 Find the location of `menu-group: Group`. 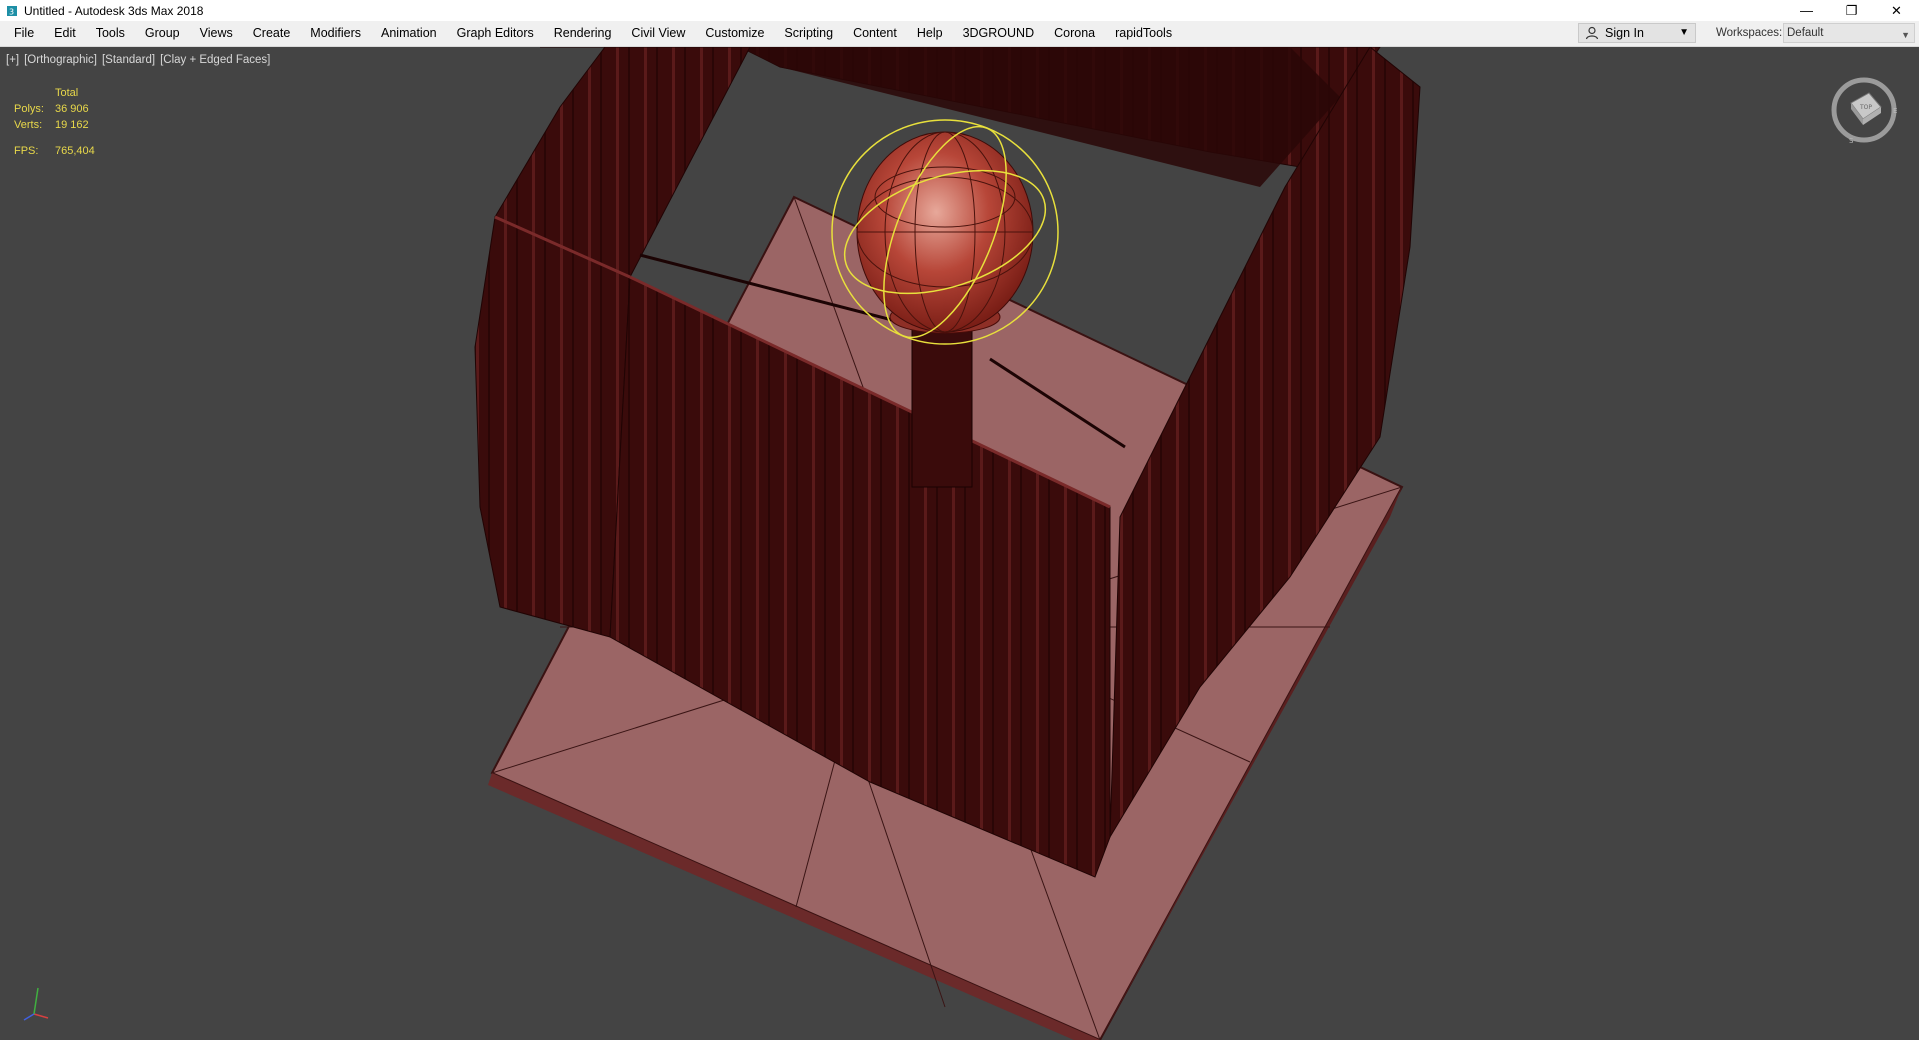

menu-group: Group is located at coordinates (162, 33).